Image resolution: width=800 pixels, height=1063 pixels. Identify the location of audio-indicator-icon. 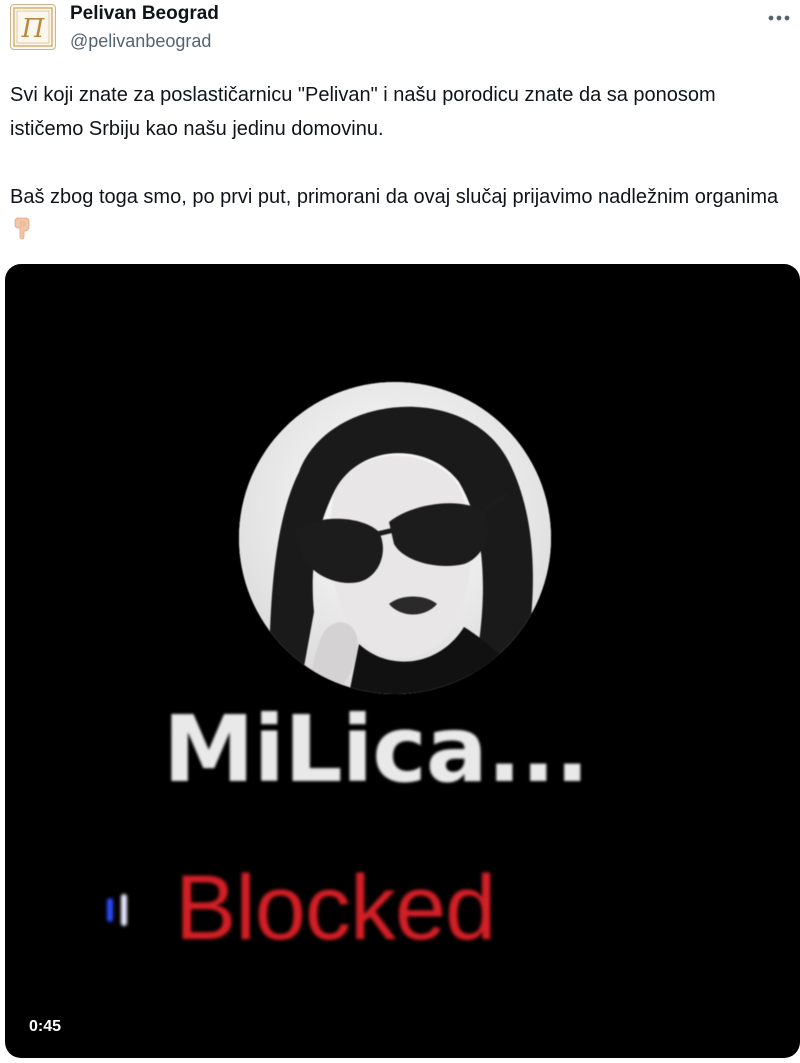
(117, 910).